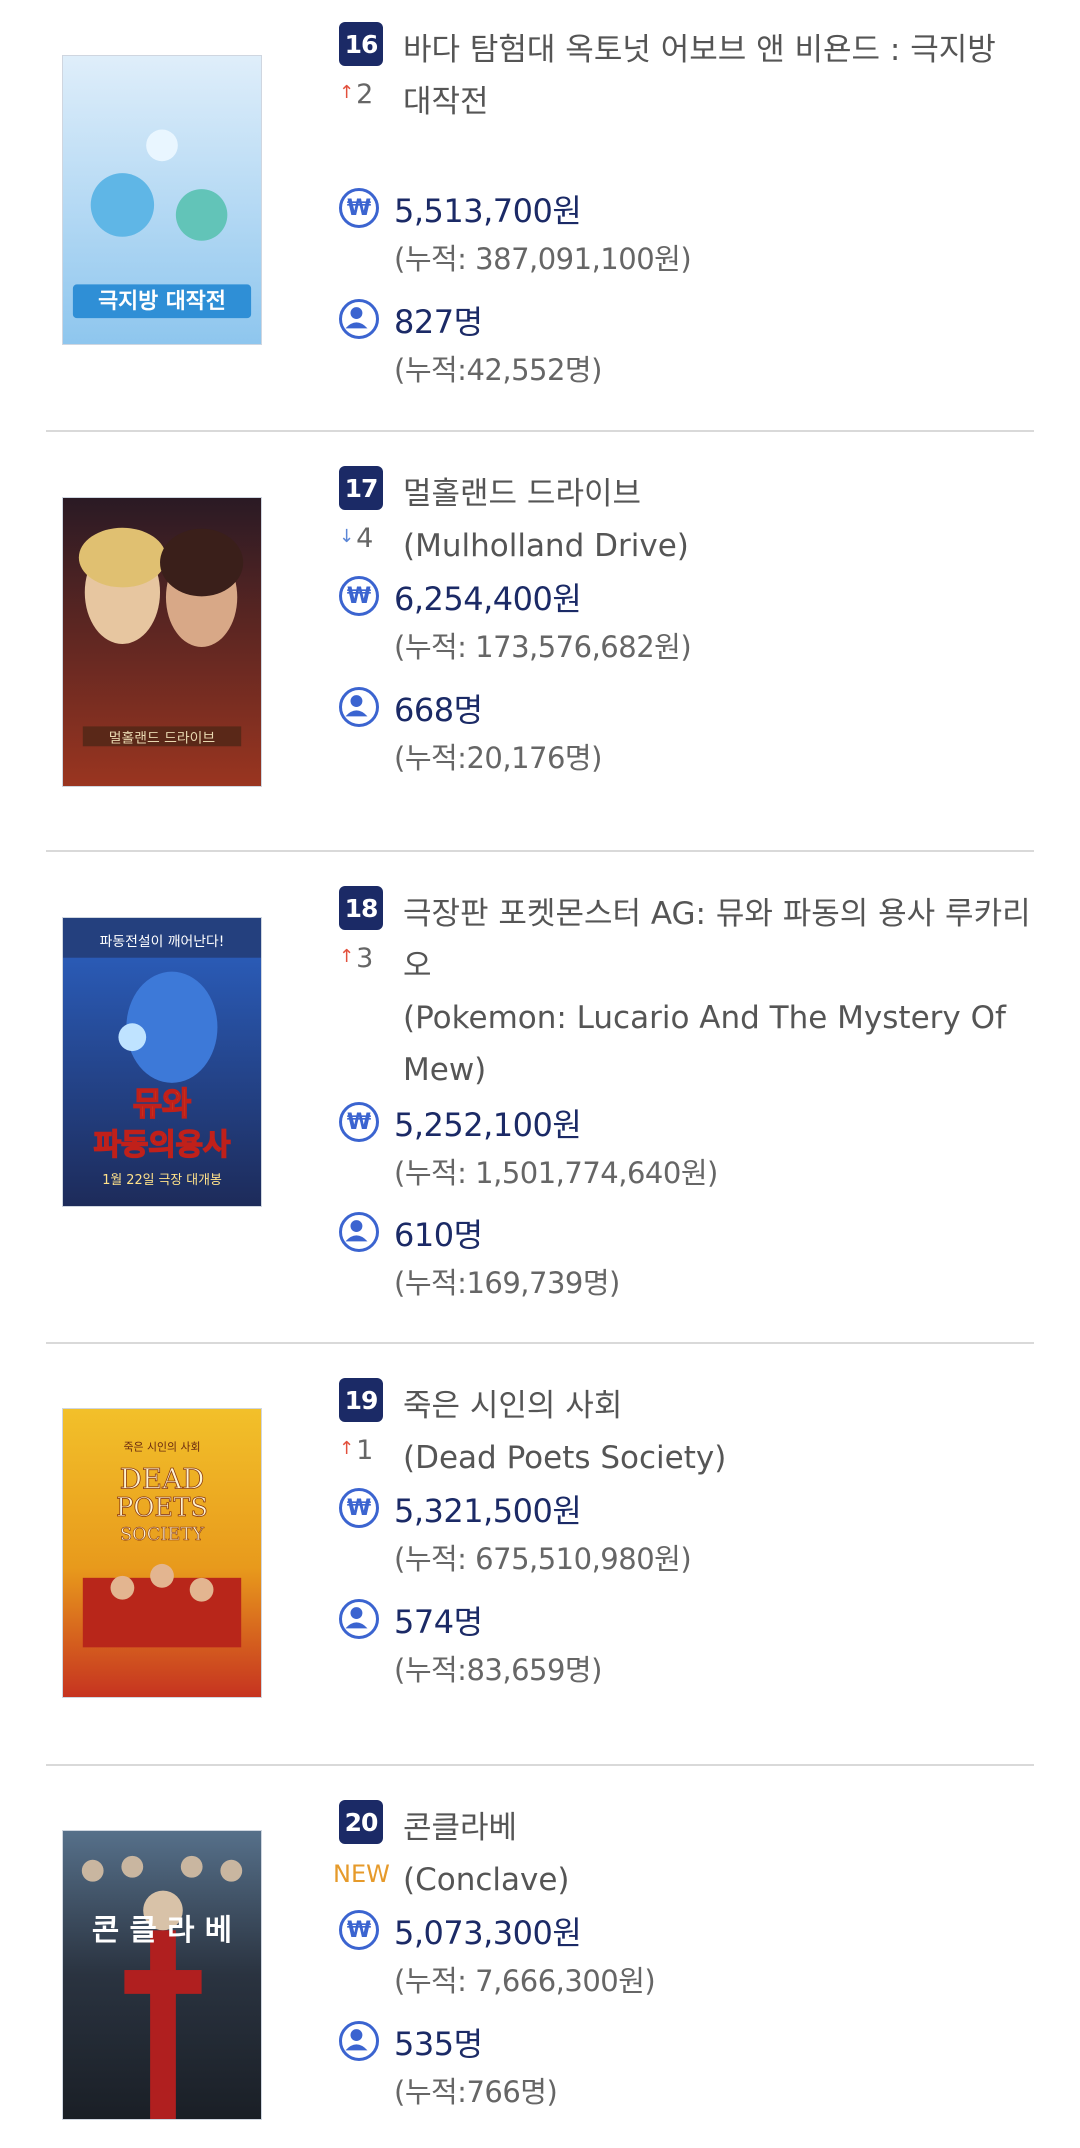 The height and width of the screenshot is (2148, 1080). Describe the element at coordinates (522, 494) in the screenshot. I see `movie-title-korean: 멀홀랜드 드라이브` at that location.